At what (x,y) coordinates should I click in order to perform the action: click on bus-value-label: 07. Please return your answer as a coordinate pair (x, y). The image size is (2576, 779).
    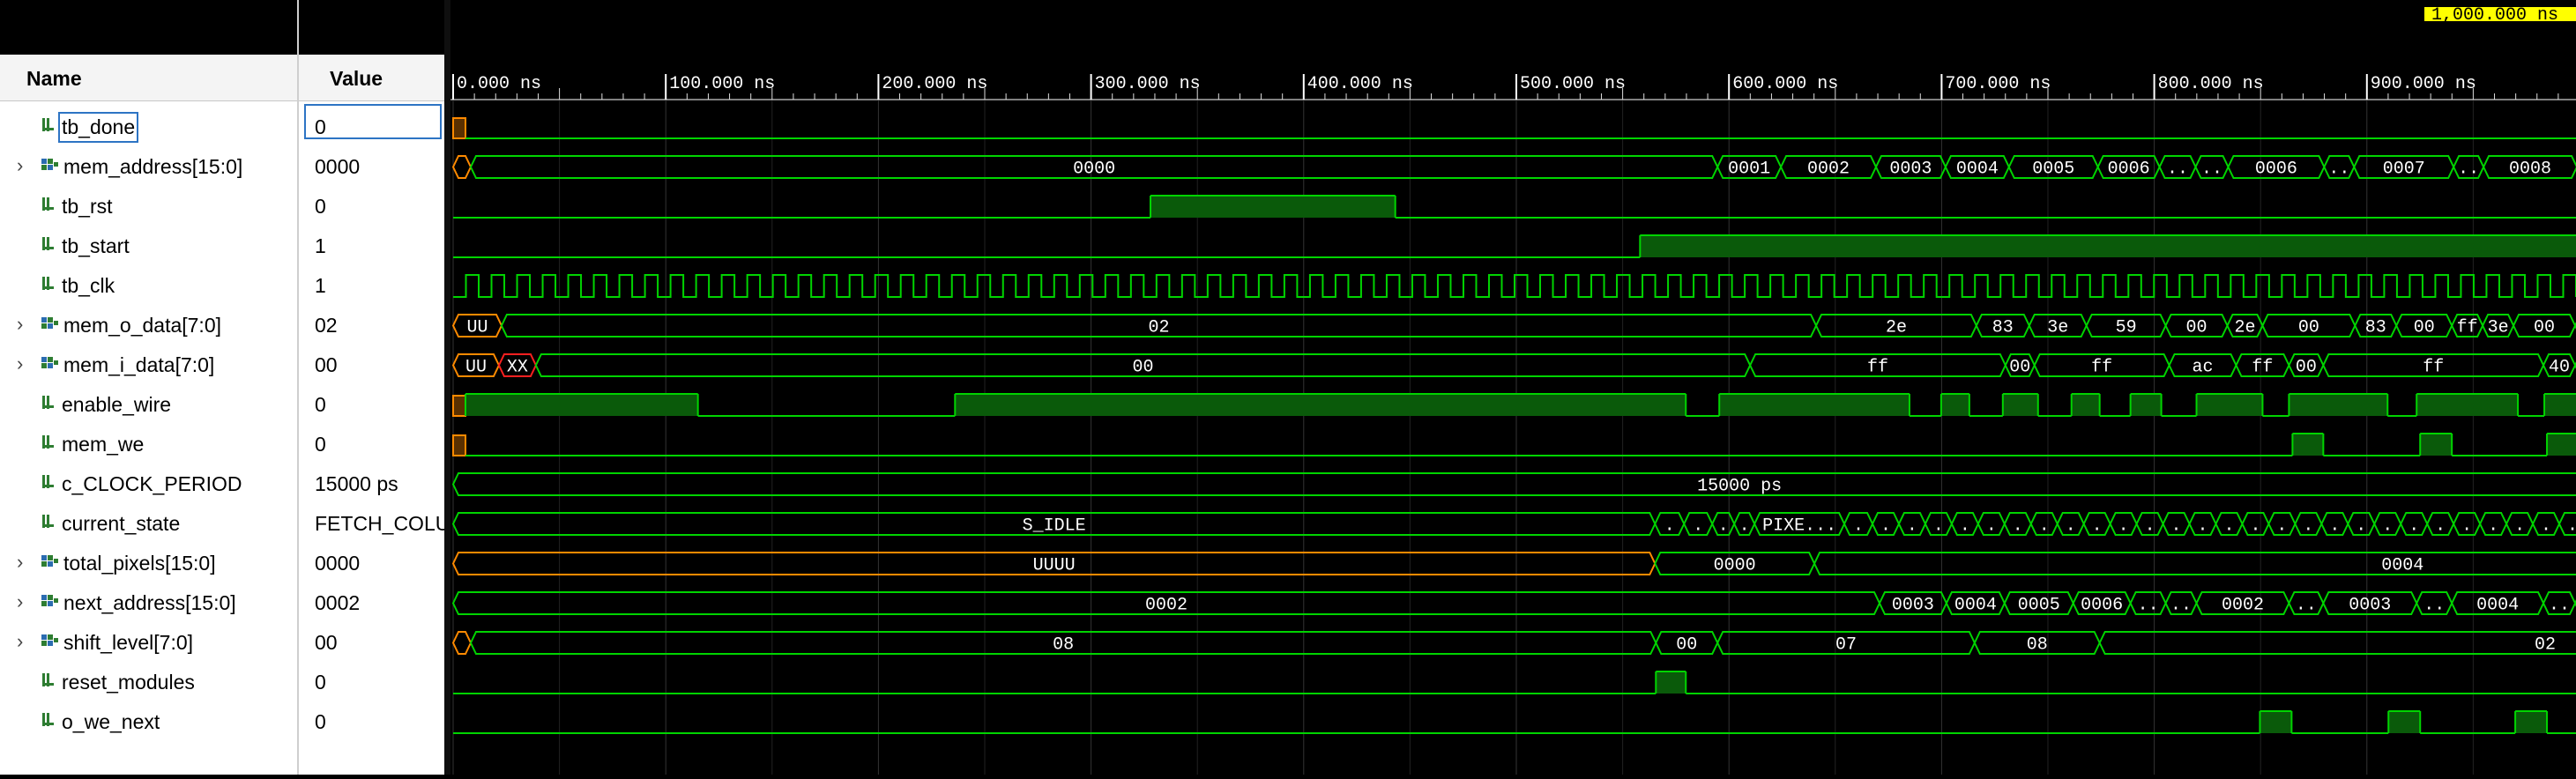
    Looking at the image, I should click on (1846, 645).